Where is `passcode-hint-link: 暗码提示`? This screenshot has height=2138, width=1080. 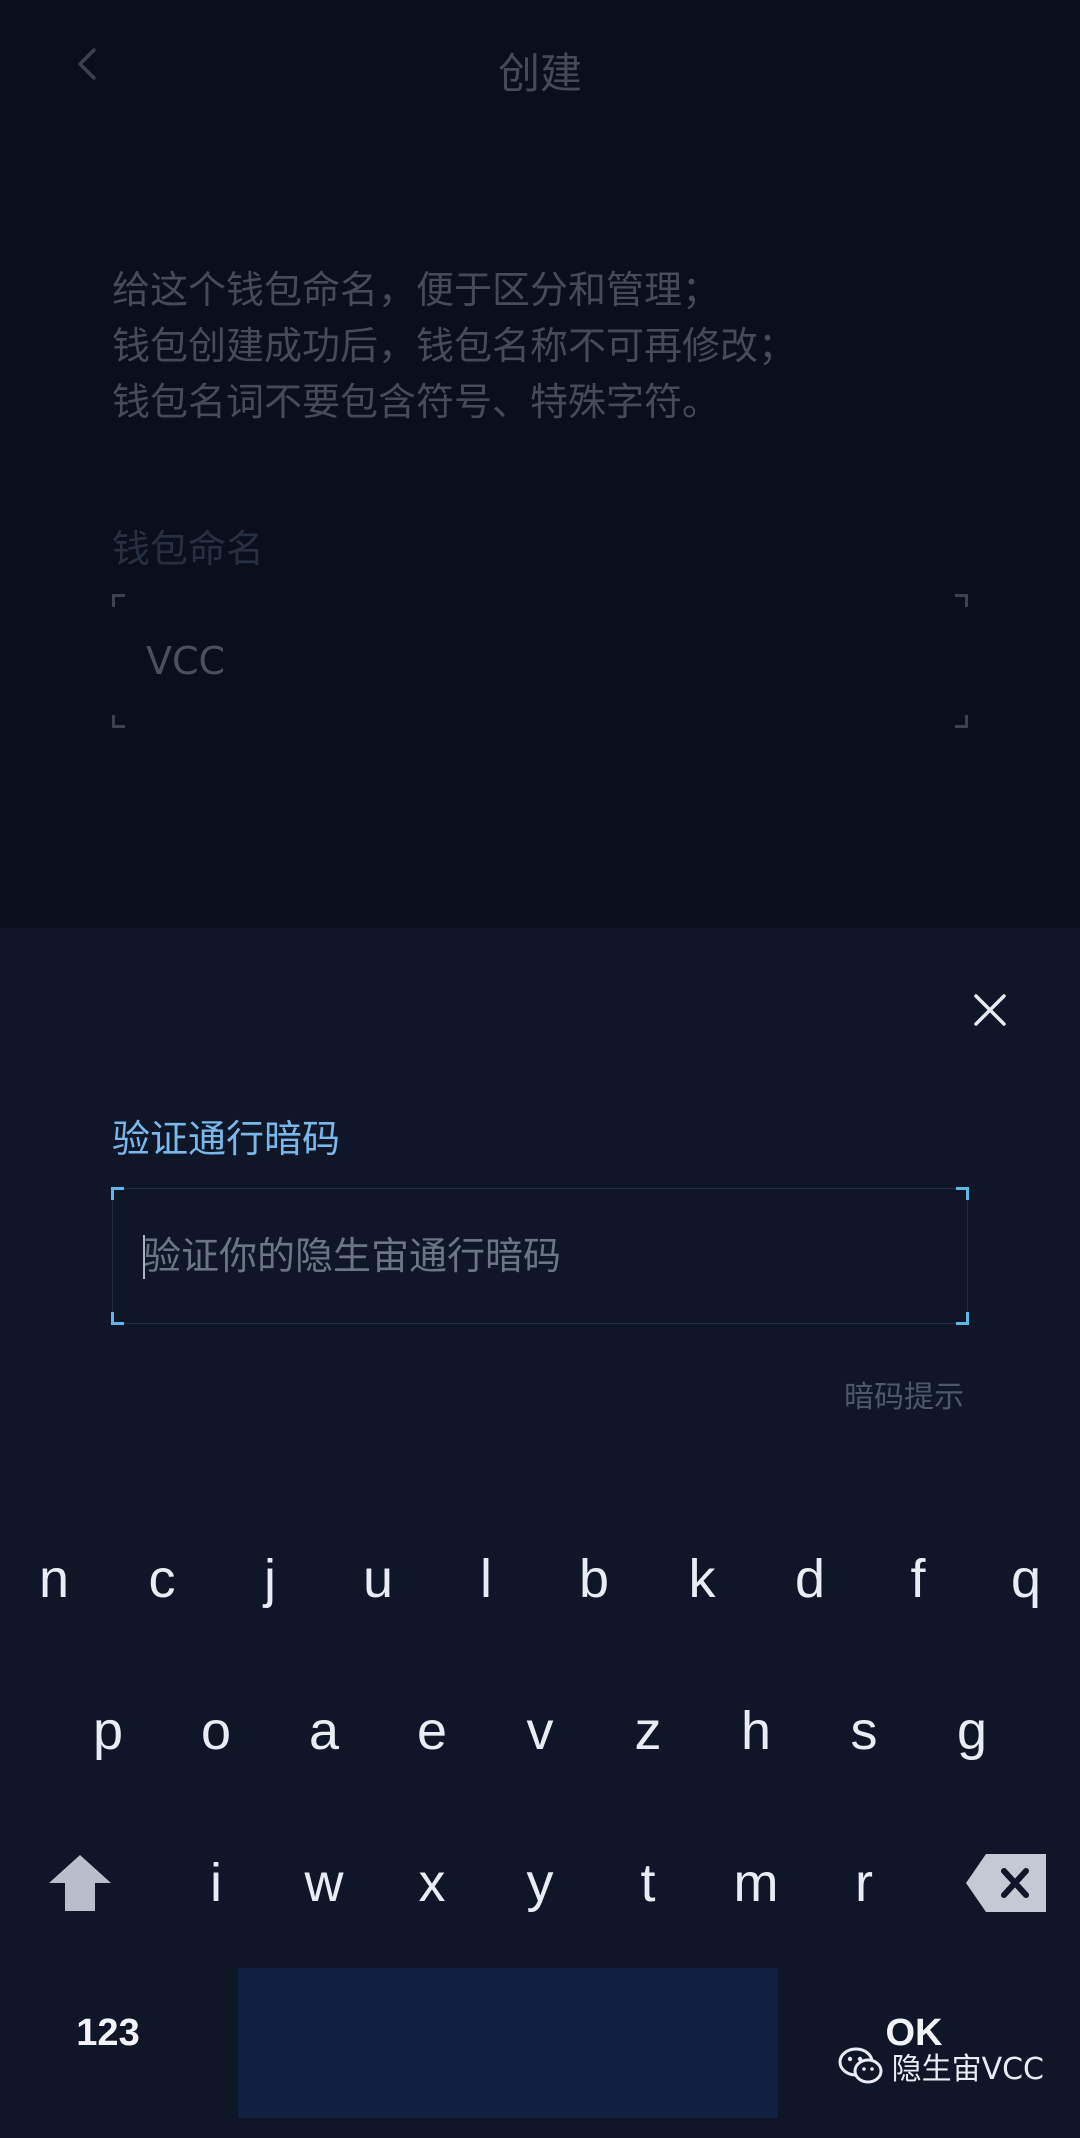 passcode-hint-link: 暗码提示 is located at coordinates (904, 1394).